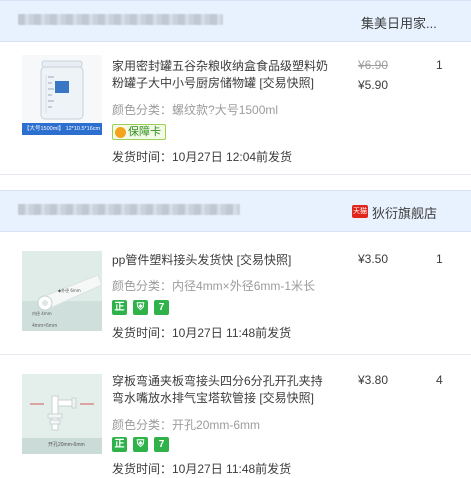 This screenshot has height=478, width=471. I want to click on product-thumbnail: 开孔20mm-6mm, so click(62, 414).